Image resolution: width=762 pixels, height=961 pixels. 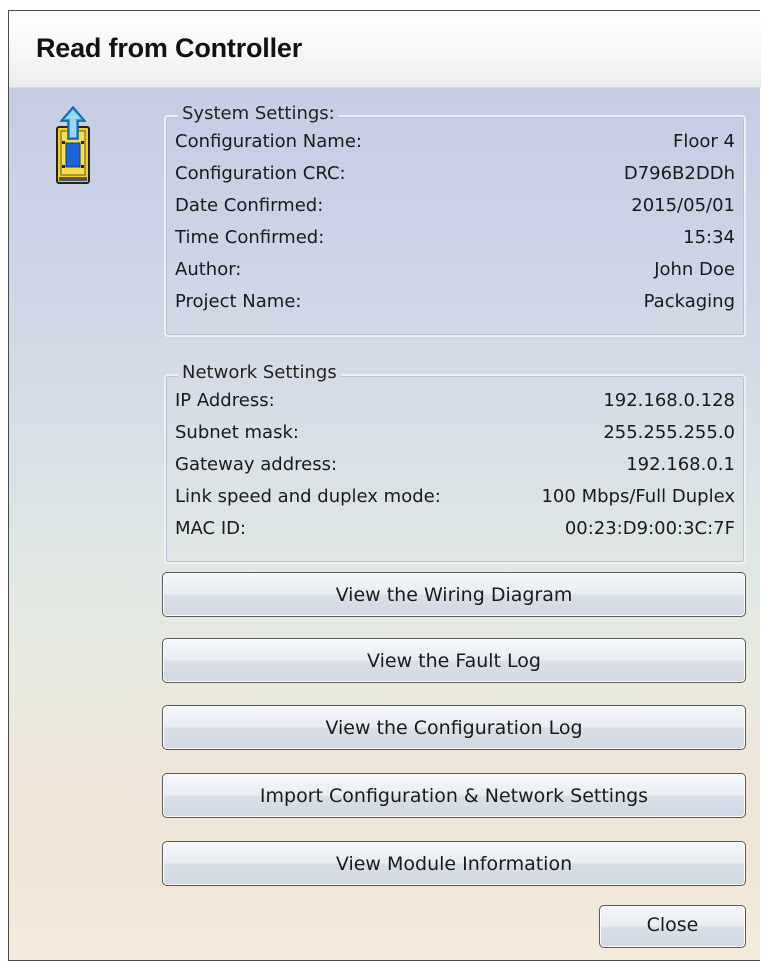 I want to click on gateway-address-value: 192.168.0.1, so click(x=680, y=464).